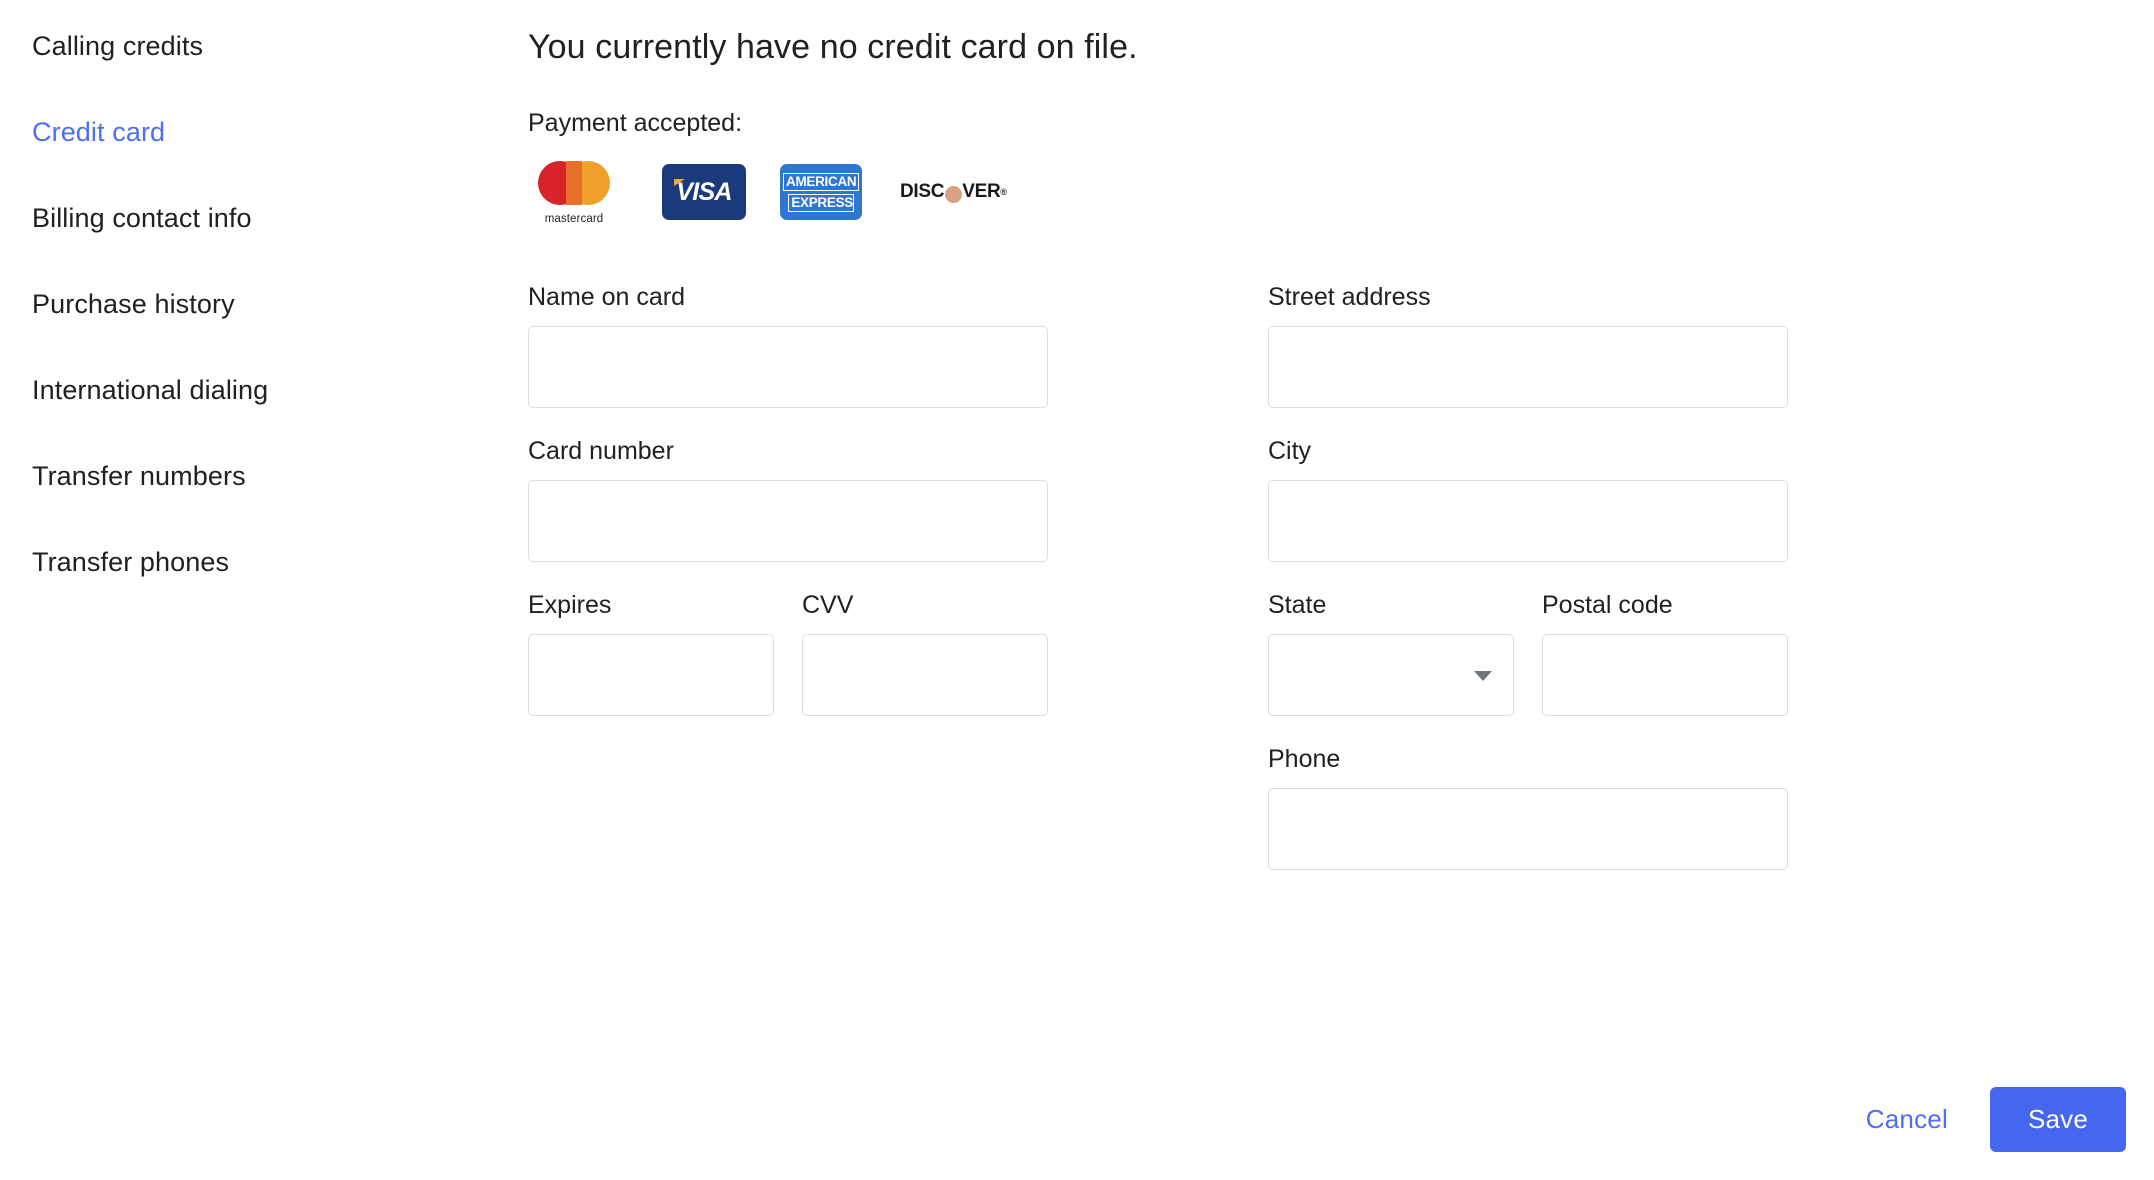 This screenshot has height=1180, width=2154. Describe the element at coordinates (266, 218) in the screenshot. I see `sidebar-item-billing-contact-info: Billing contact info` at that location.